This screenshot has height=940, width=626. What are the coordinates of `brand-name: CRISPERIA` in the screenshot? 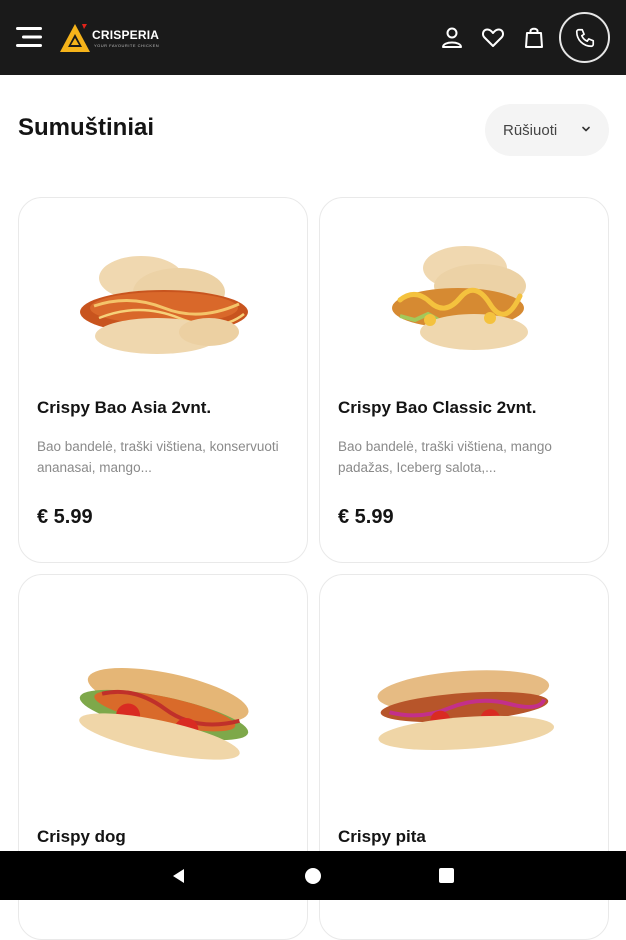 It's located at (126, 35).